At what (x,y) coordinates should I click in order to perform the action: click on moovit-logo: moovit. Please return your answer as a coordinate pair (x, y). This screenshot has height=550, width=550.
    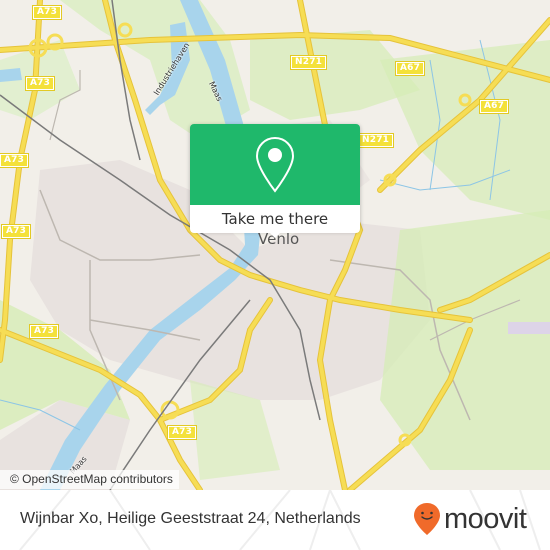
    Looking at the image, I should click on (470, 519).